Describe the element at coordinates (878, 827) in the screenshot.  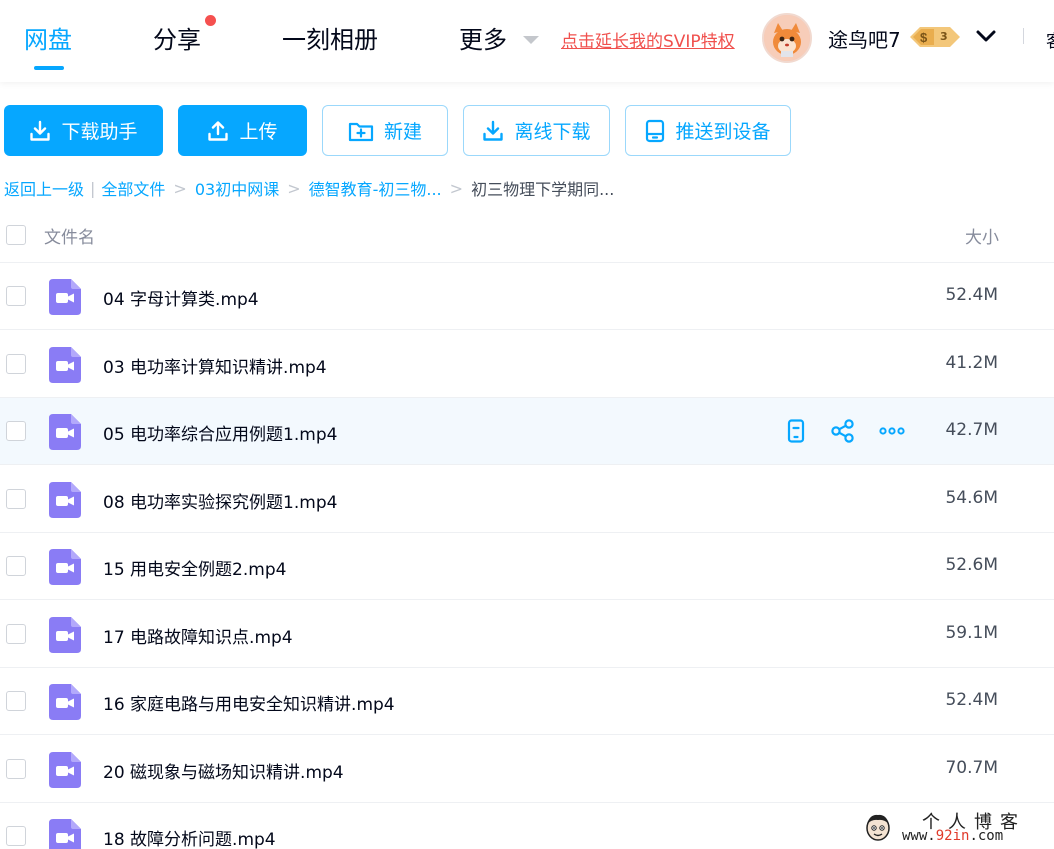
I see `cartoon-face-icon` at that location.